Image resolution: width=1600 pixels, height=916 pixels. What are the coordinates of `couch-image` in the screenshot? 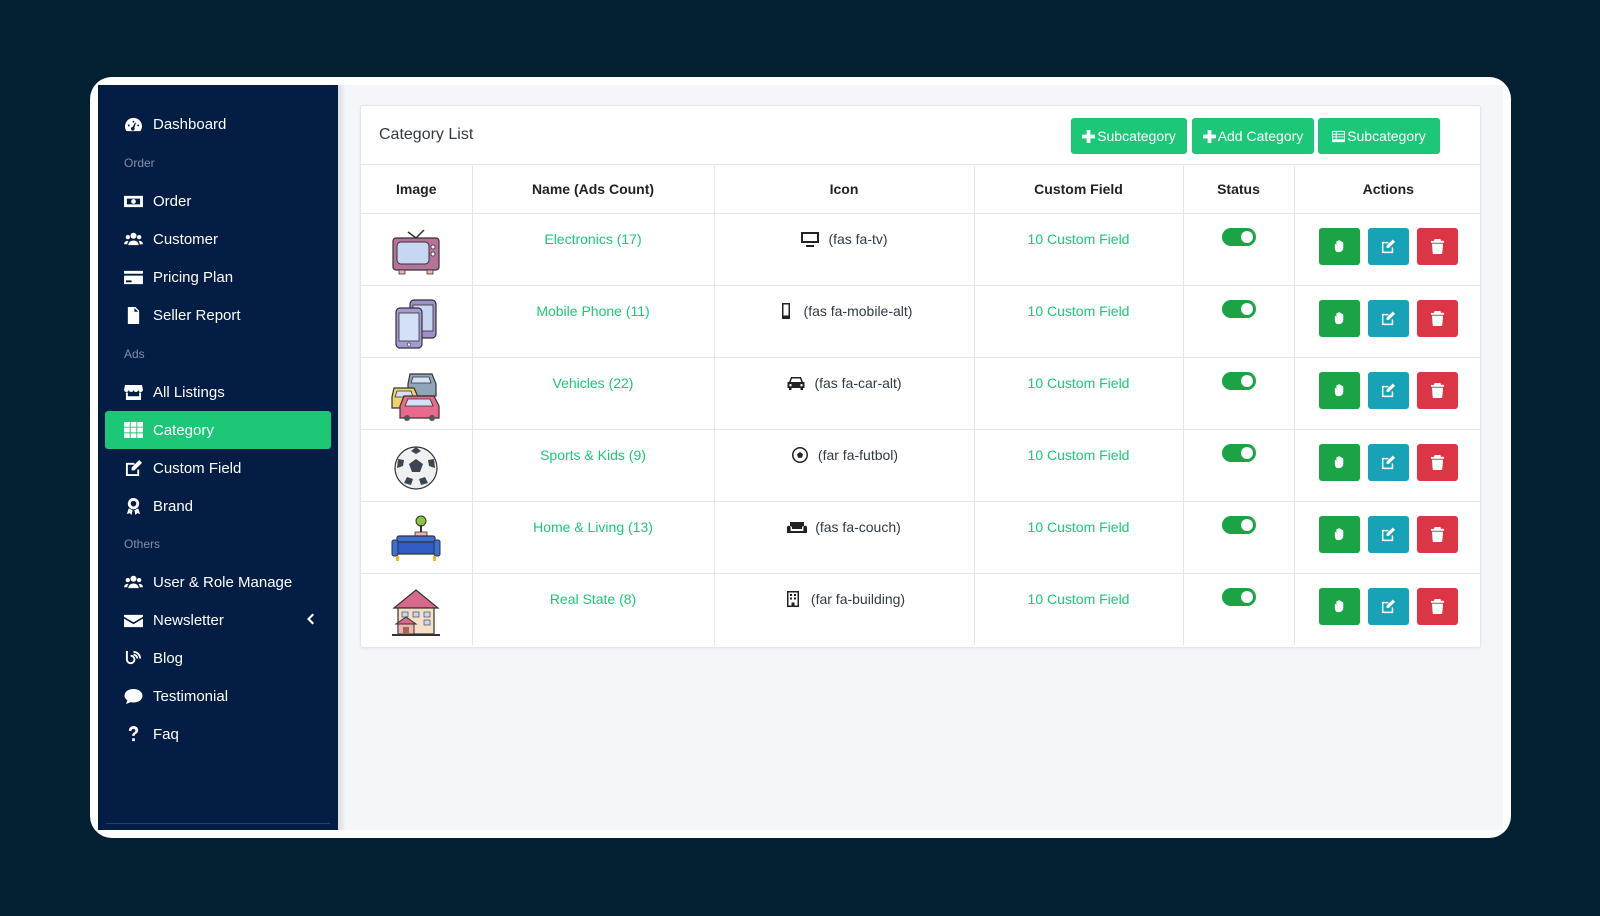 It's located at (416, 538).